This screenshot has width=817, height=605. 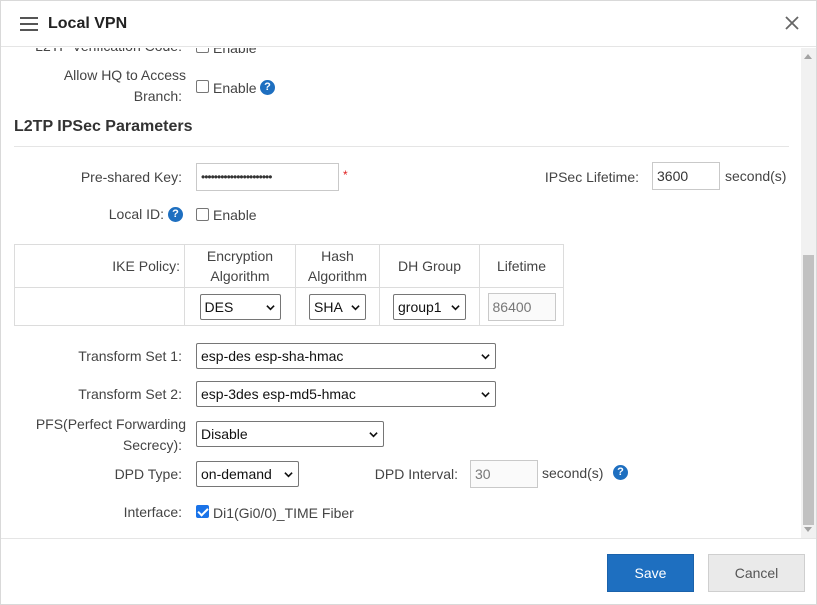 What do you see at coordinates (401, 146) in the screenshot?
I see `section-divider` at bounding box center [401, 146].